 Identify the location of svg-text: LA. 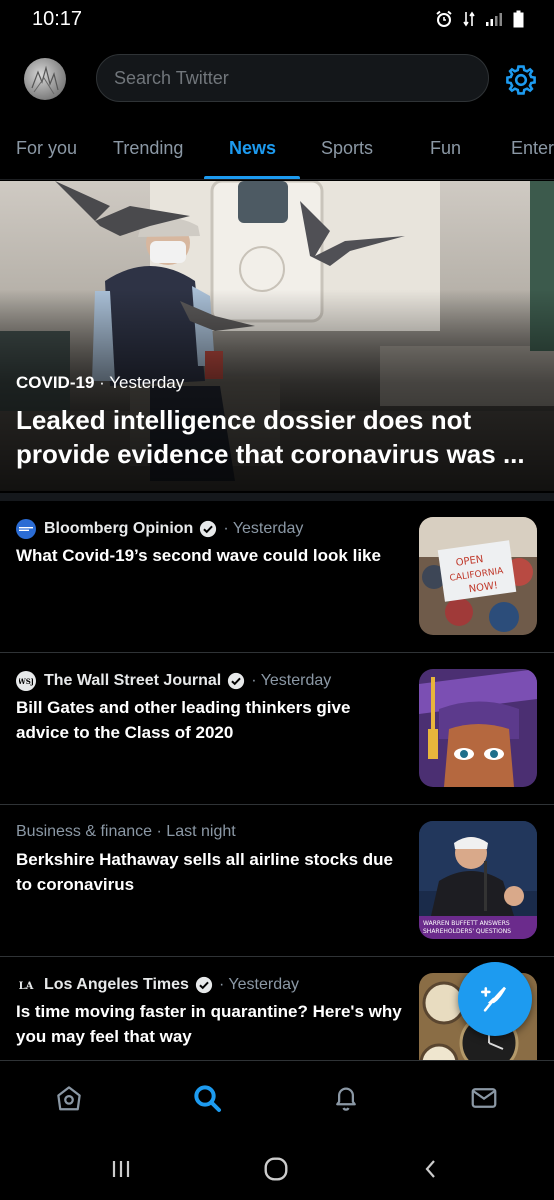
(26, 986).